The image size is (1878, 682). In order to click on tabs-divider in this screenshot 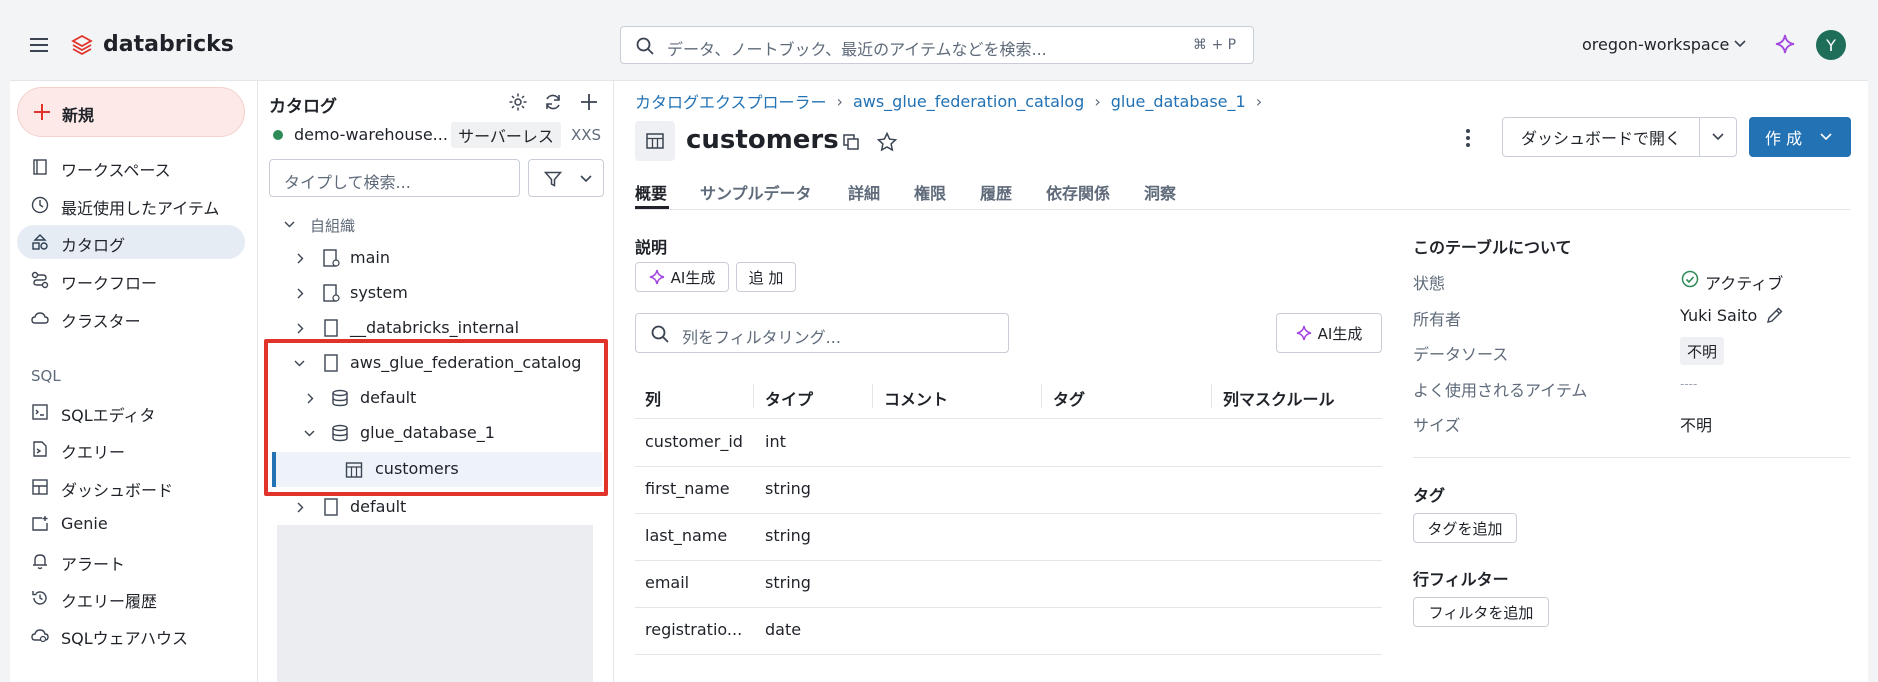, I will do `click(1242, 209)`.